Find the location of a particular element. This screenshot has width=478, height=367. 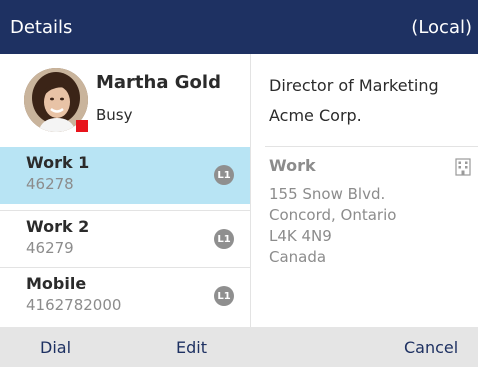

line-label: Work 2 is located at coordinates (58, 226).